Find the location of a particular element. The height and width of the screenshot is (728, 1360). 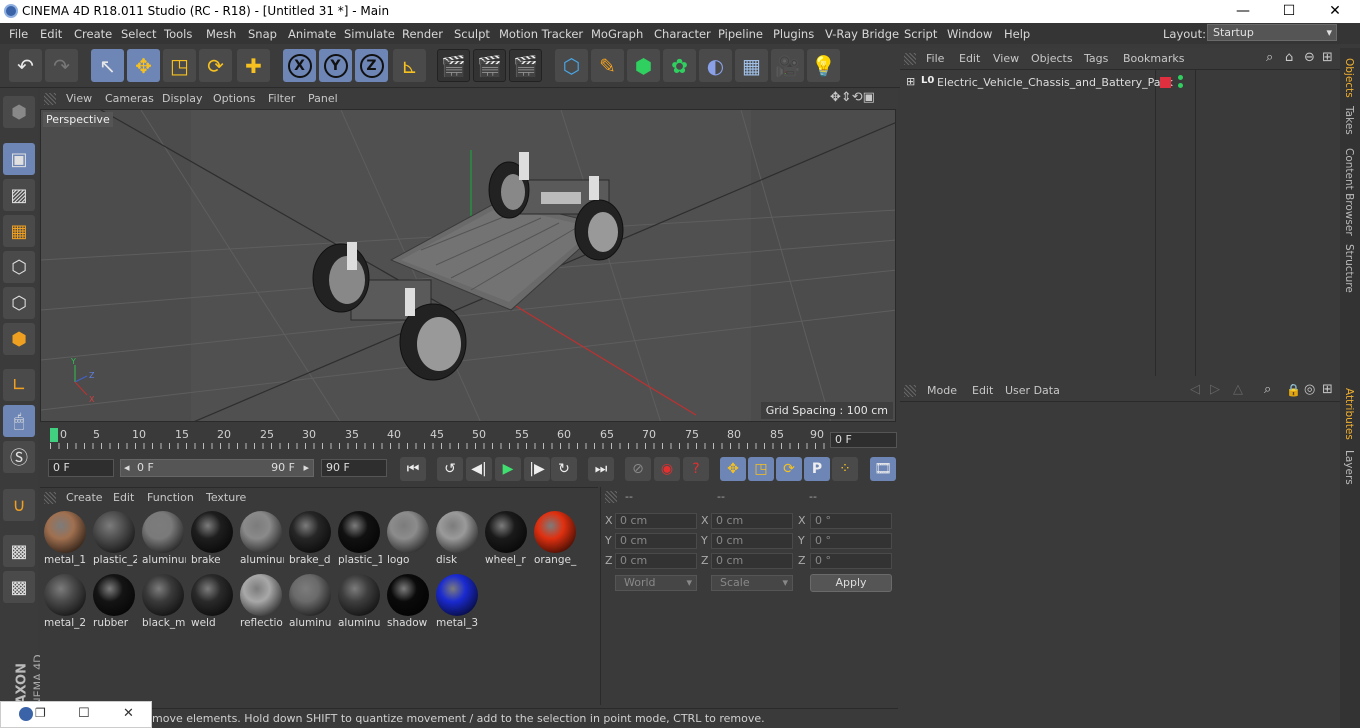

workplane-button: ▦ is located at coordinates (19, 231).